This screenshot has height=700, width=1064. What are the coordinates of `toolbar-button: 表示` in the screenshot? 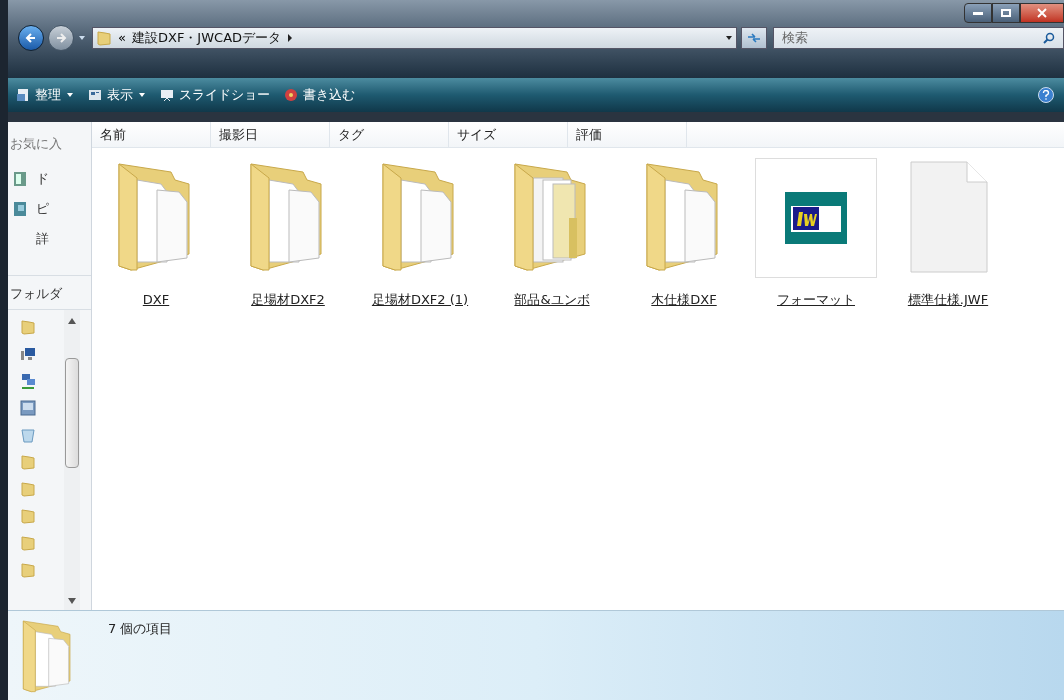 It's located at (117, 95).